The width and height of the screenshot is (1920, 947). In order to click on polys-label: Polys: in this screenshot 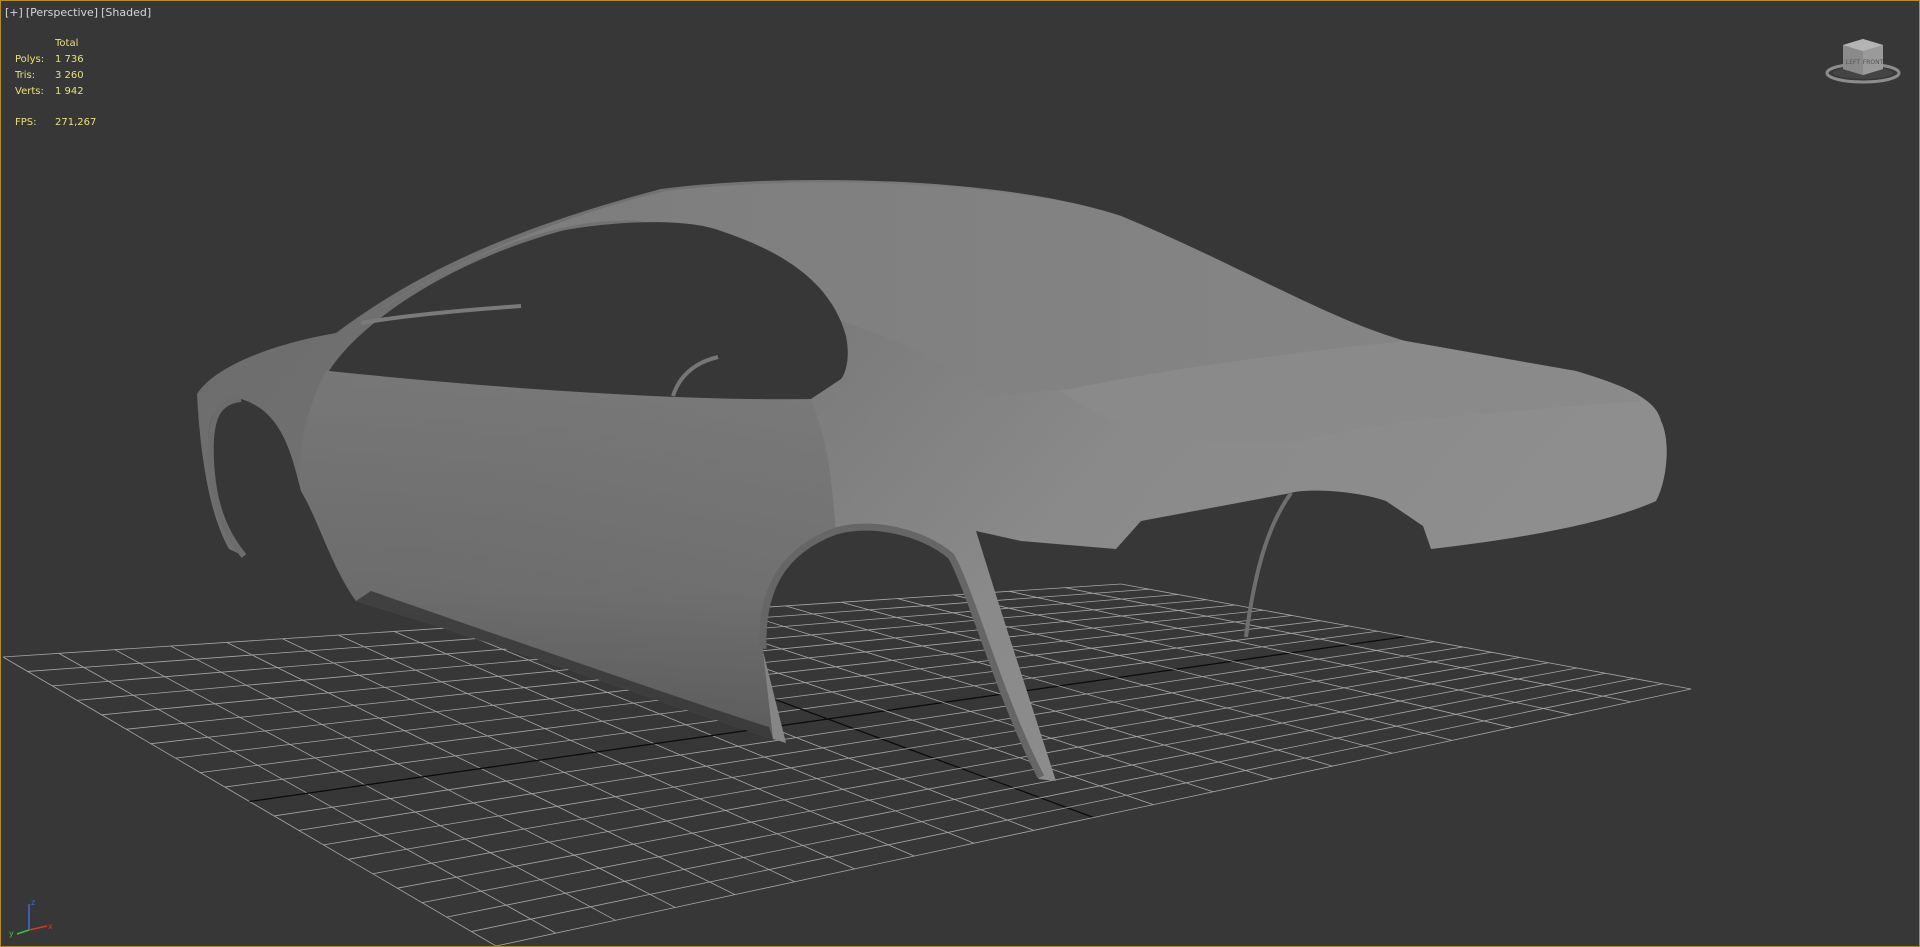, I will do `click(30, 59)`.